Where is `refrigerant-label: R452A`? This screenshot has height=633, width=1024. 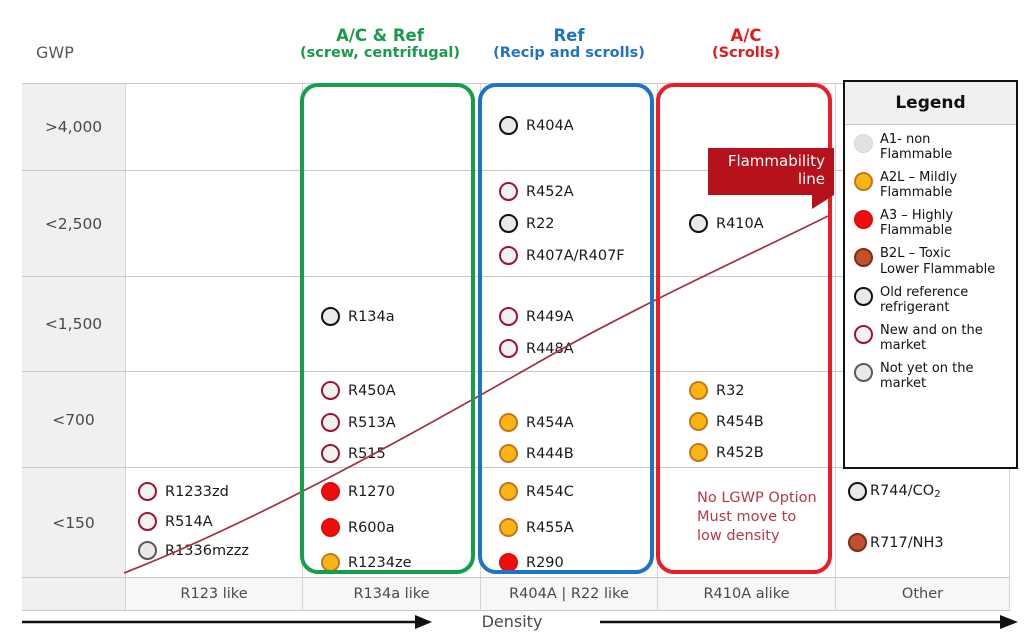
refrigerant-label: R452A is located at coordinates (550, 191).